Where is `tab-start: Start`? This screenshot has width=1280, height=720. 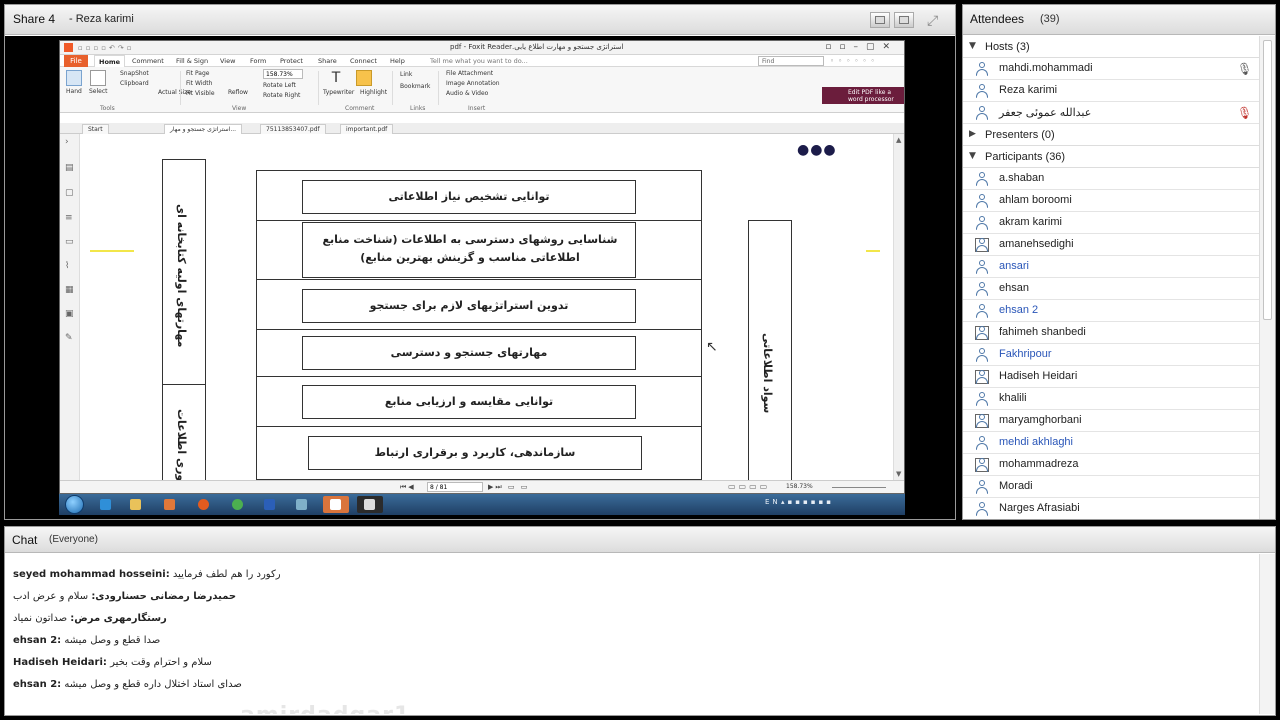
tab-start: Start is located at coordinates (95, 129).